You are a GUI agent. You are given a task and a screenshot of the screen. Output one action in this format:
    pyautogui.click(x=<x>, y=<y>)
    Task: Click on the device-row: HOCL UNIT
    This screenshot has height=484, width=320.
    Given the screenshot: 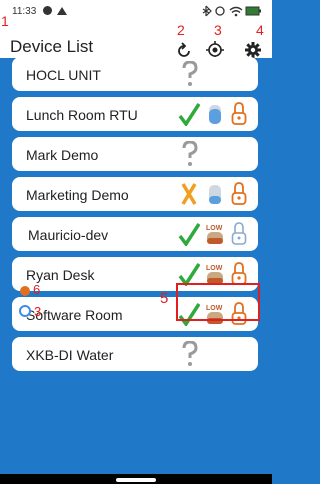 What is the action you would take?
    pyautogui.click(x=135, y=74)
    